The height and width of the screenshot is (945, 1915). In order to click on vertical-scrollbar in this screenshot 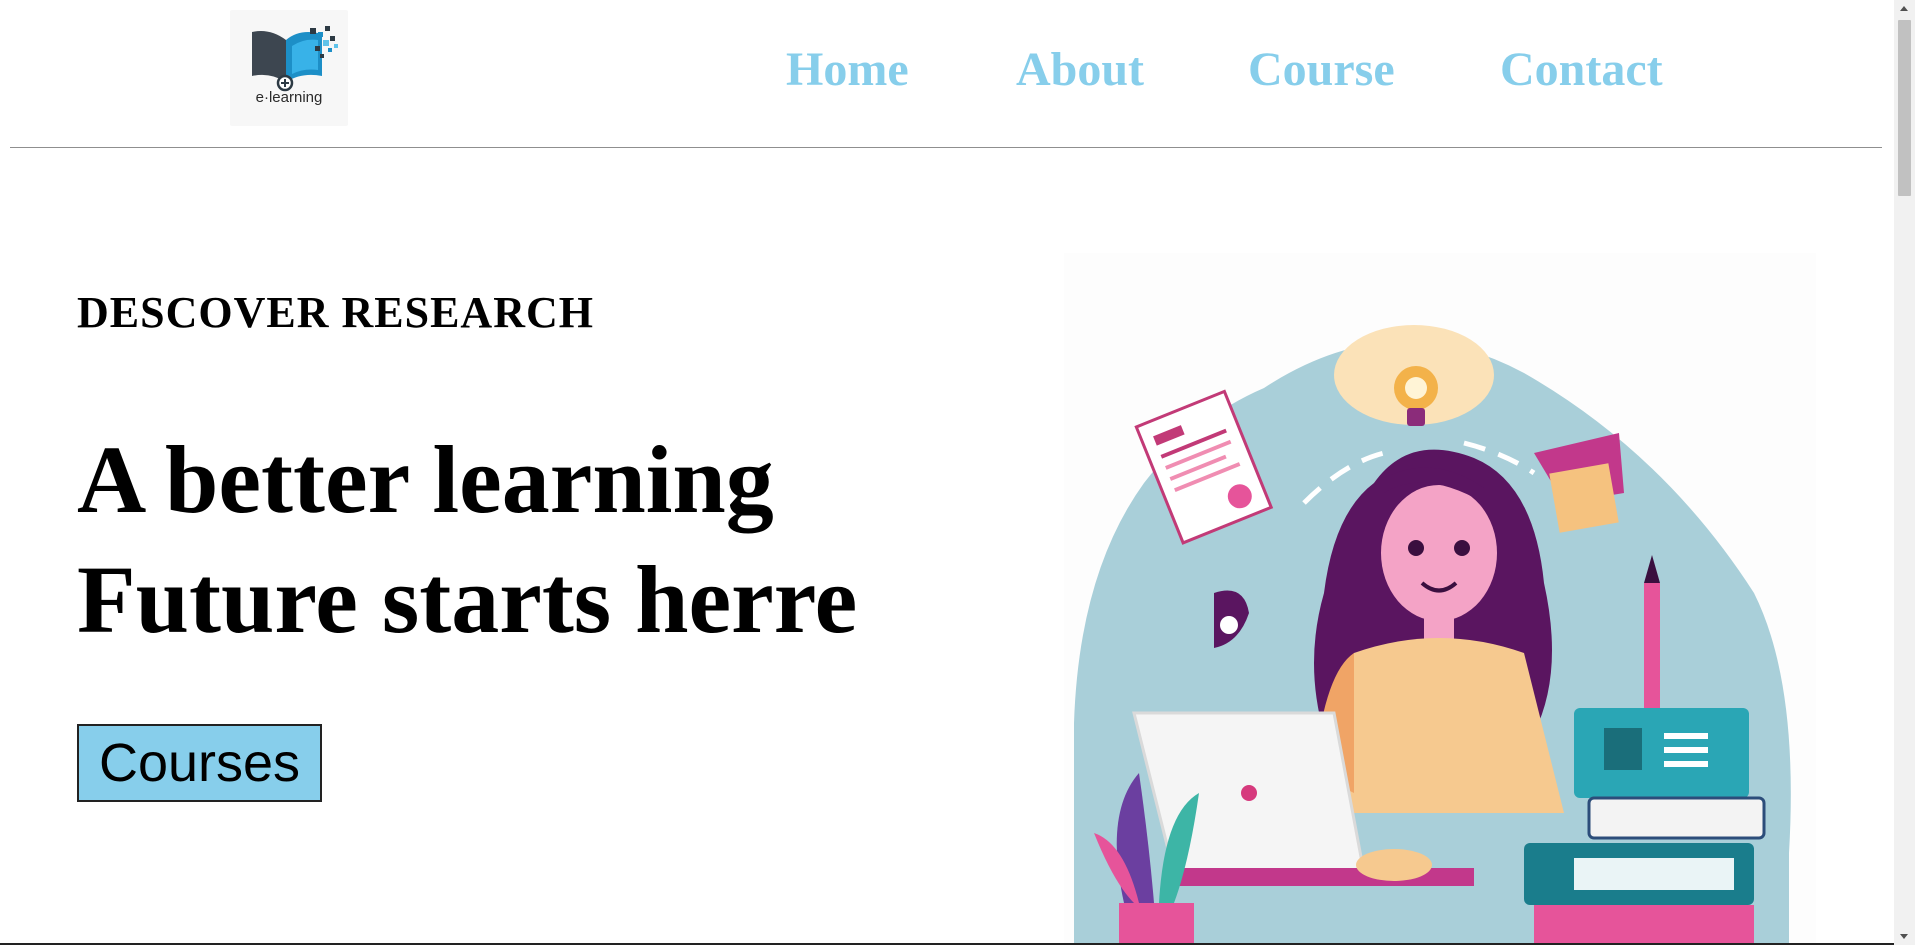, I will do `click(1904, 472)`.